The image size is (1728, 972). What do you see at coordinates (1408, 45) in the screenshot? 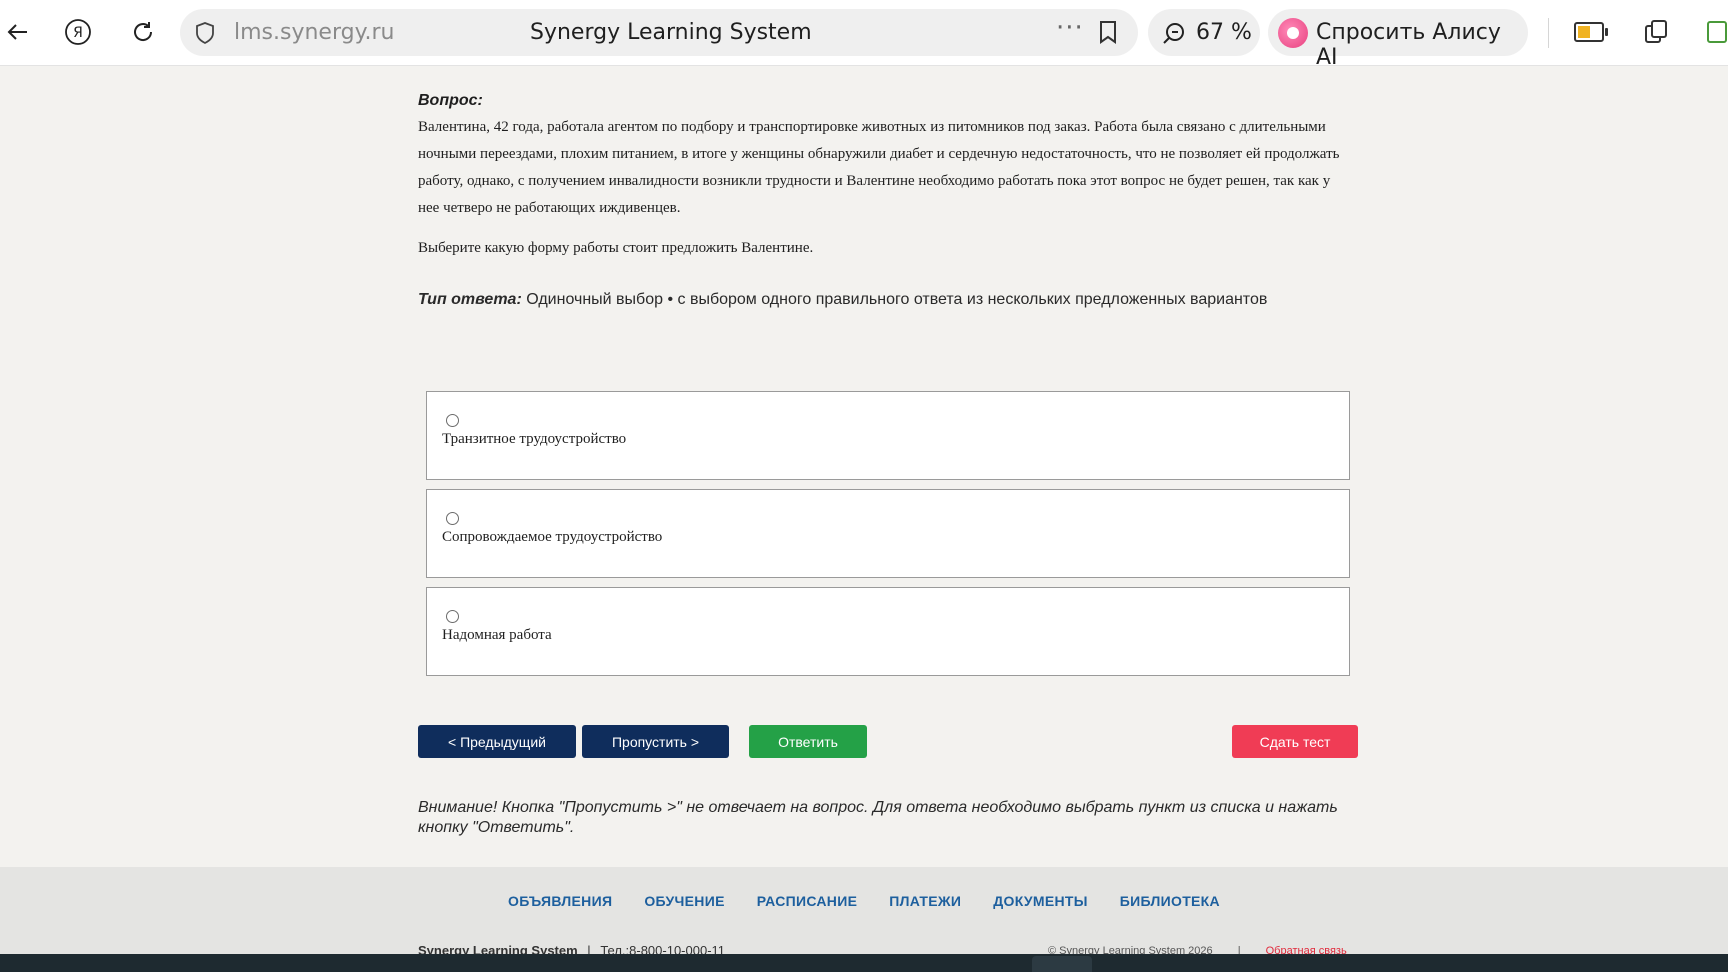
I see `alice-label: Спросить Алису AI` at bounding box center [1408, 45].